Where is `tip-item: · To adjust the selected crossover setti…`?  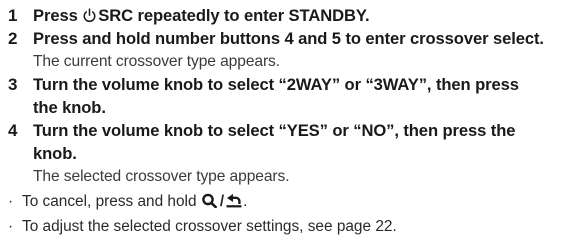
tip-item: · To adjust the selected crossover setti… is located at coordinates (291, 226).